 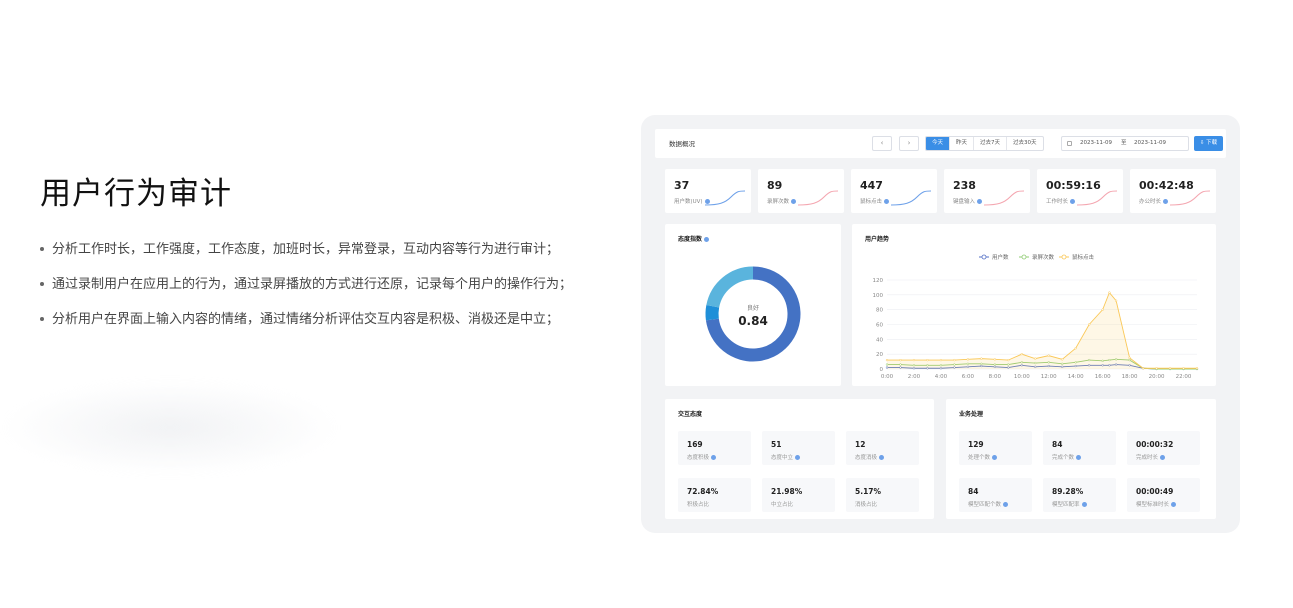 I want to click on metric-tile: 12 态度消极, so click(x=882, y=448).